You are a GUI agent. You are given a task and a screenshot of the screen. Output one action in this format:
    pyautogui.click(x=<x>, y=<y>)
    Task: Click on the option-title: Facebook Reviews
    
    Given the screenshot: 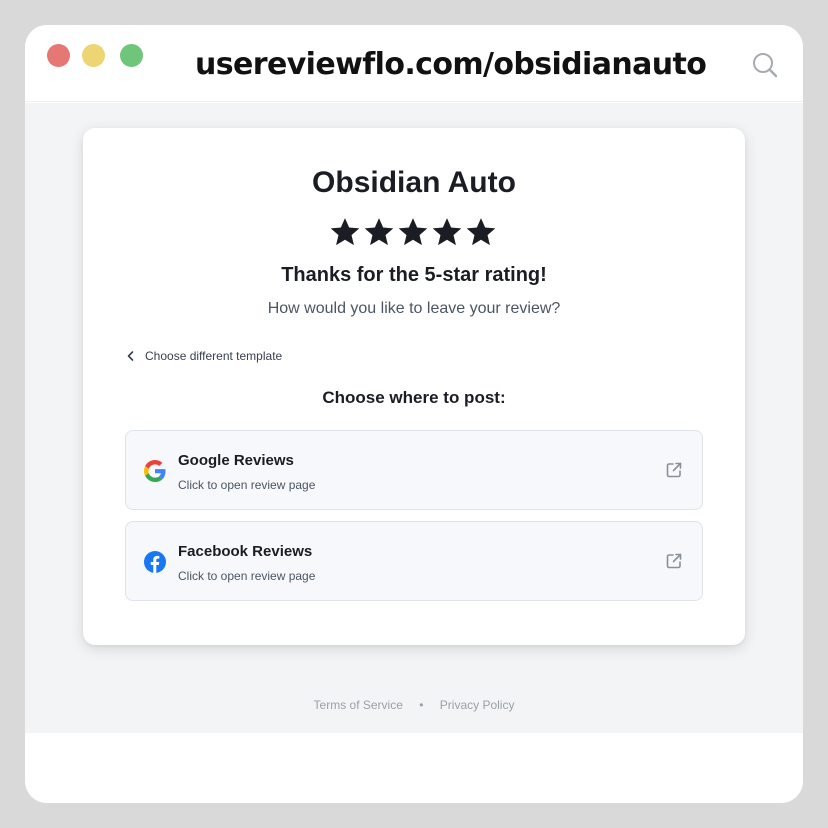 What is the action you would take?
    pyautogui.click(x=245, y=551)
    